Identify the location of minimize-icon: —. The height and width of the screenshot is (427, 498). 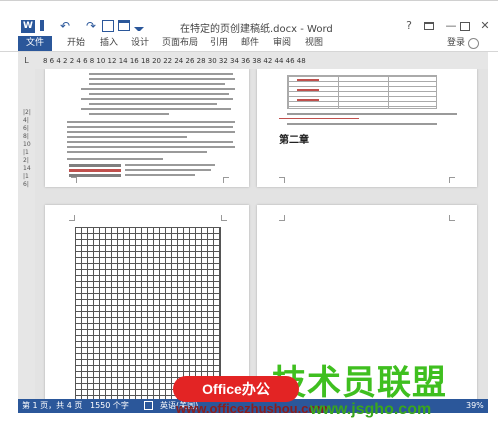
(451, 26).